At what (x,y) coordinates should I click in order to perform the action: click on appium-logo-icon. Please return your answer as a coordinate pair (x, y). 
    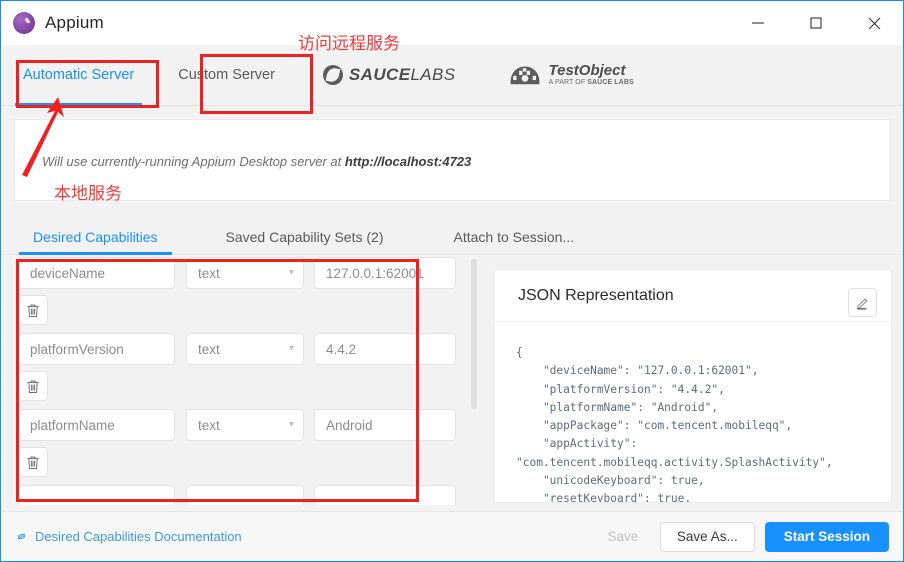
    Looking at the image, I should click on (24, 23).